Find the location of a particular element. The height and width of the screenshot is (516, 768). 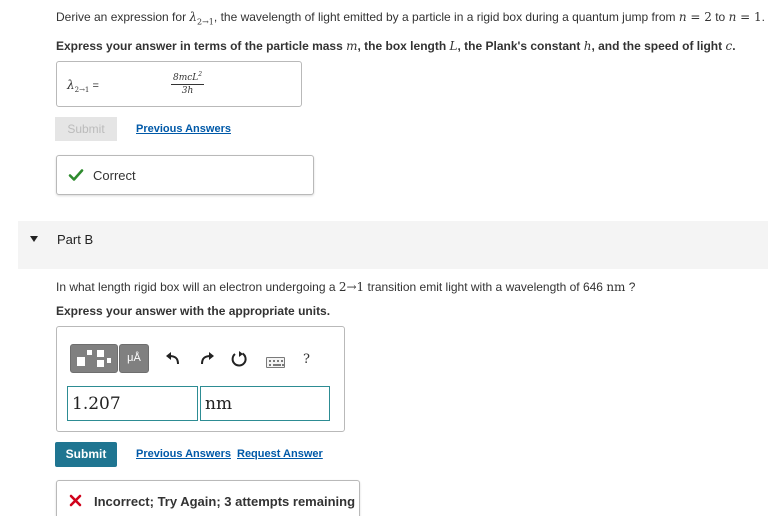

numerator-text: 8mcL is located at coordinates (186, 78).